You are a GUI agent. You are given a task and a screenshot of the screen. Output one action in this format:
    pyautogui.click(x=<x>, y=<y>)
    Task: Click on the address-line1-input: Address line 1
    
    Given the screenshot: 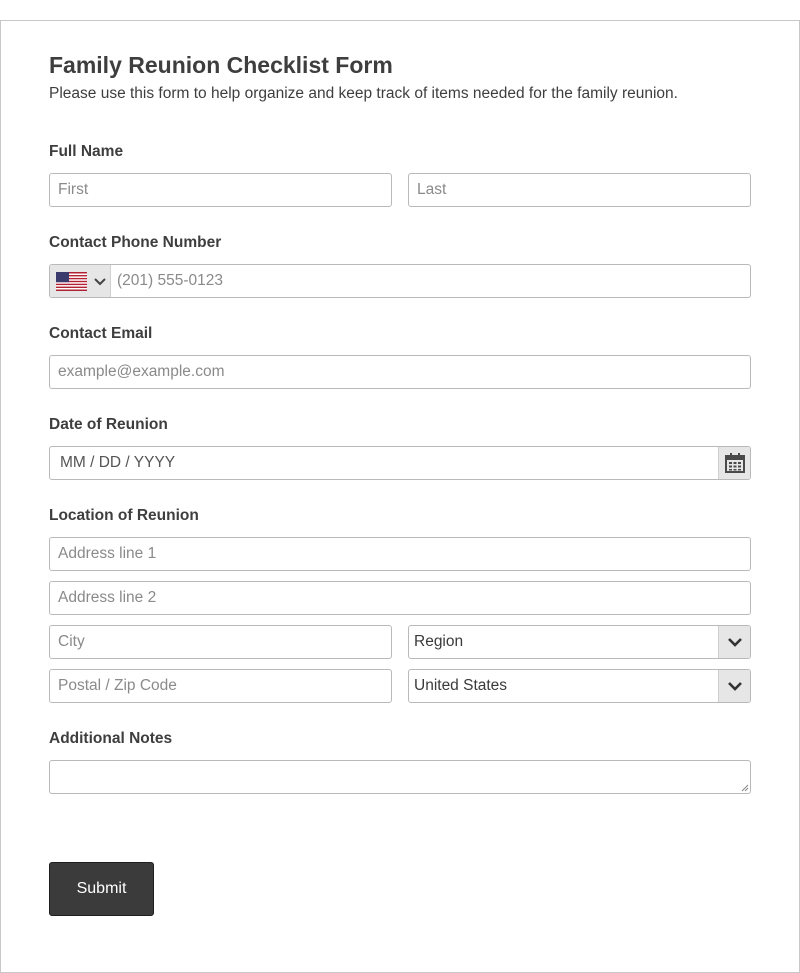 What is the action you would take?
    pyautogui.click(x=400, y=554)
    